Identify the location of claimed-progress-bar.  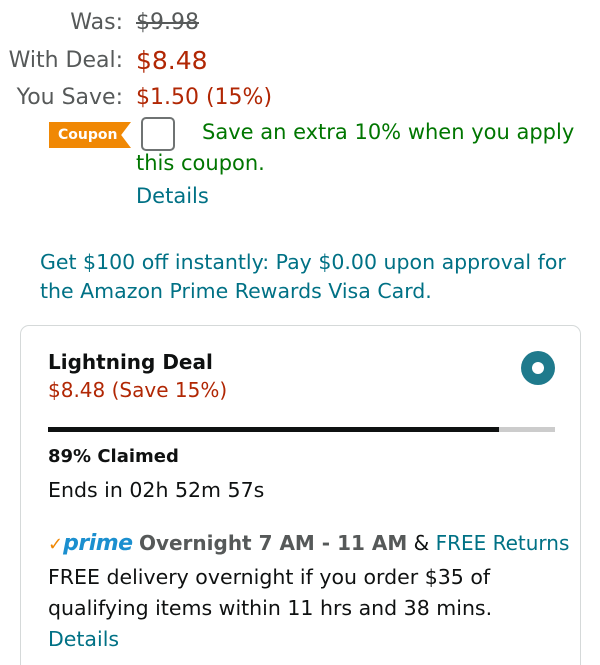
(301, 429).